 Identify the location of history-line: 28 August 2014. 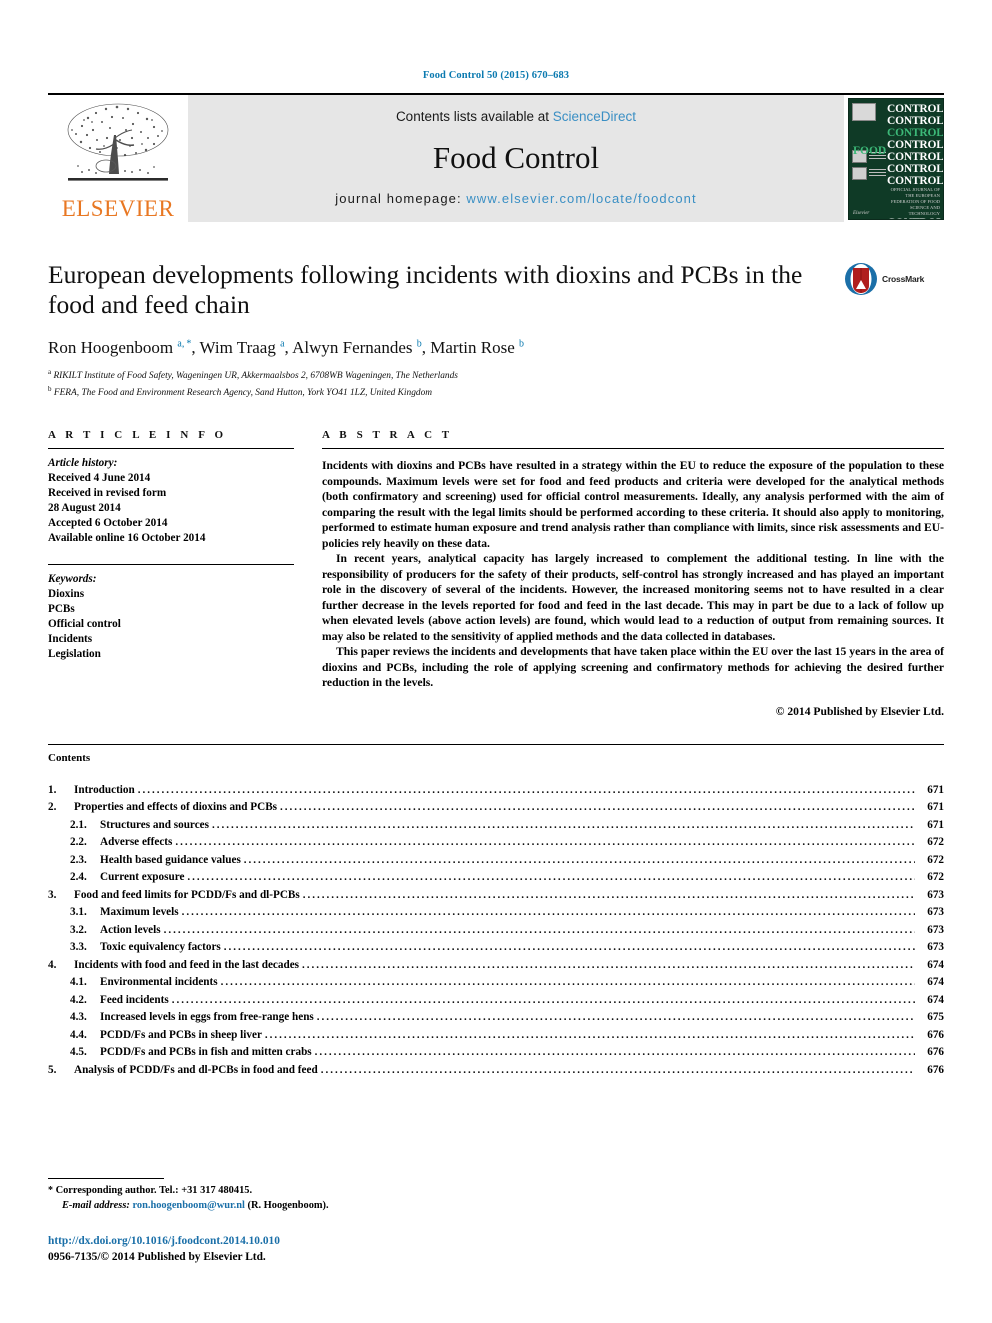
(84, 508).